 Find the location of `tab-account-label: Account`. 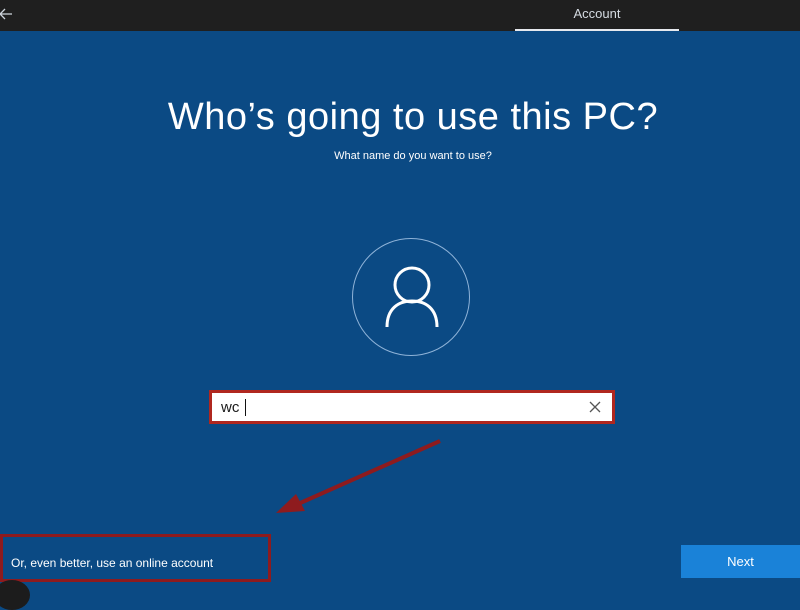

tab-account-label: Account is located at coordinates (597, 13).